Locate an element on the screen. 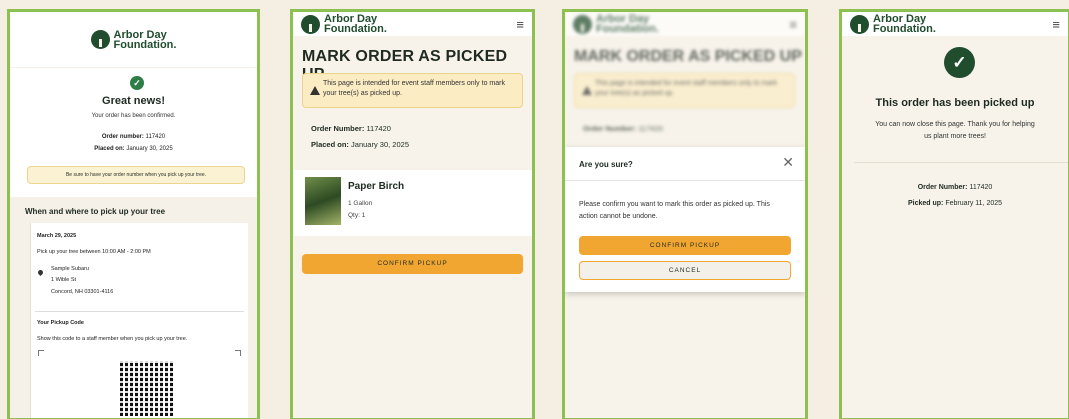 The width and height of the screenshot is (1069, 419). location-name: Sample Subaru is located at coordinates (70, 269).